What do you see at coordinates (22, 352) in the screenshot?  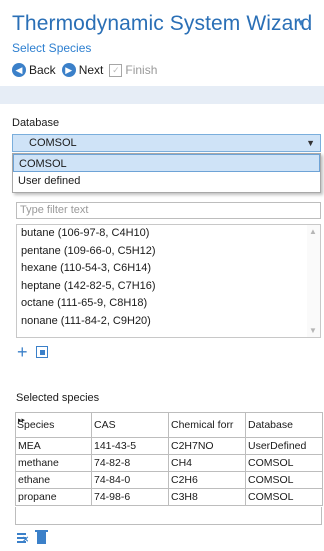 I see `add-icon: +` at bounding box center [22, 352].